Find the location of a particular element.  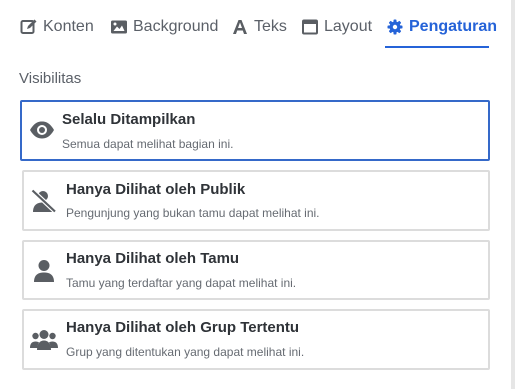

visibility-label: Visibilitas is located at coordinates (50, 78).